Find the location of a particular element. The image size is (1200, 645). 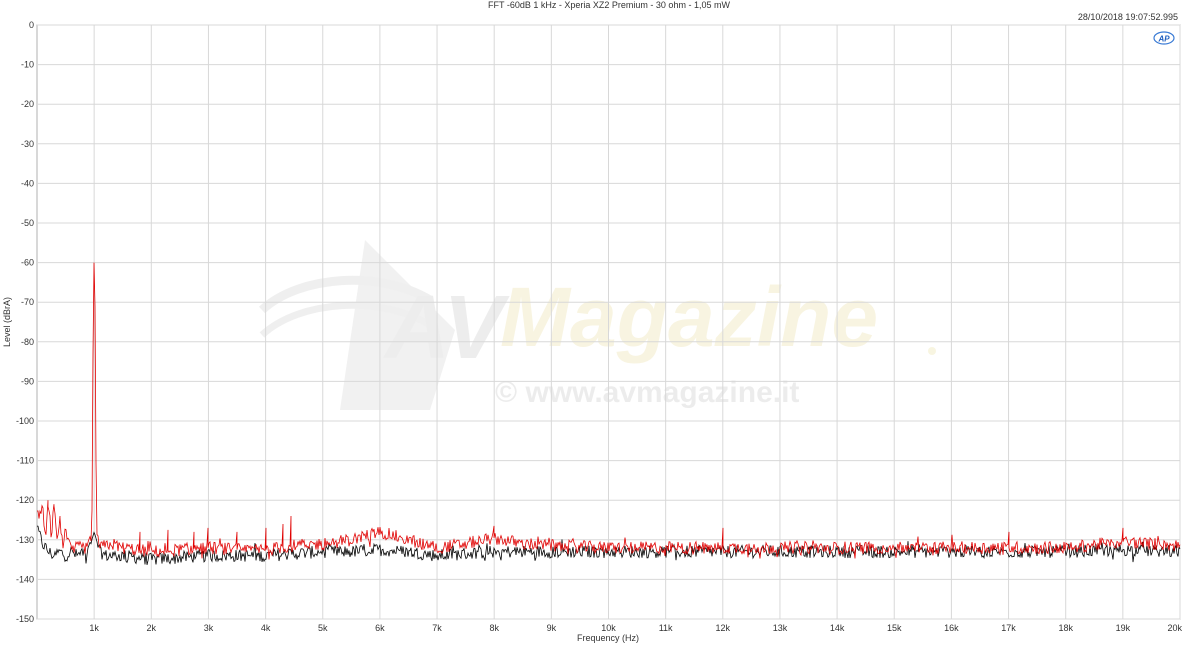

watermark-name: Magazine is located at coordinates (689, 317).